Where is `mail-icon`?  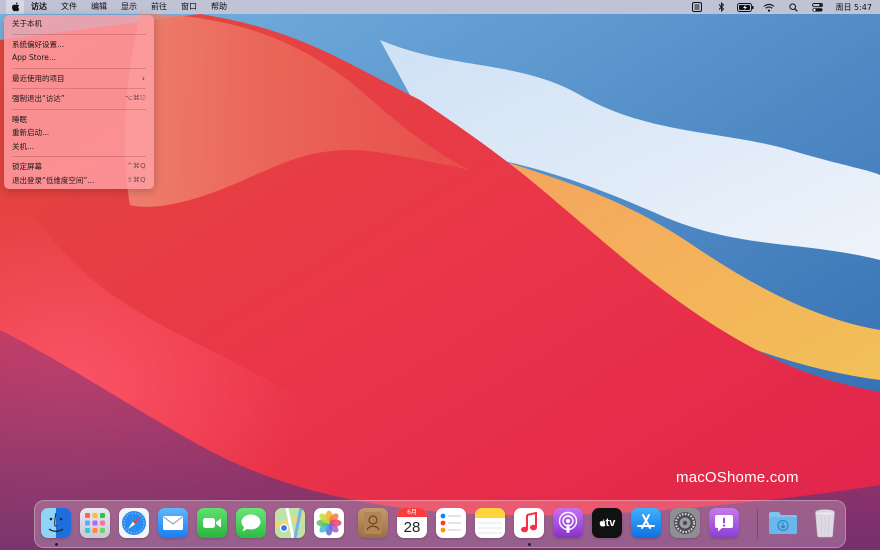 mail-icon is located at coordinates (173, 523).